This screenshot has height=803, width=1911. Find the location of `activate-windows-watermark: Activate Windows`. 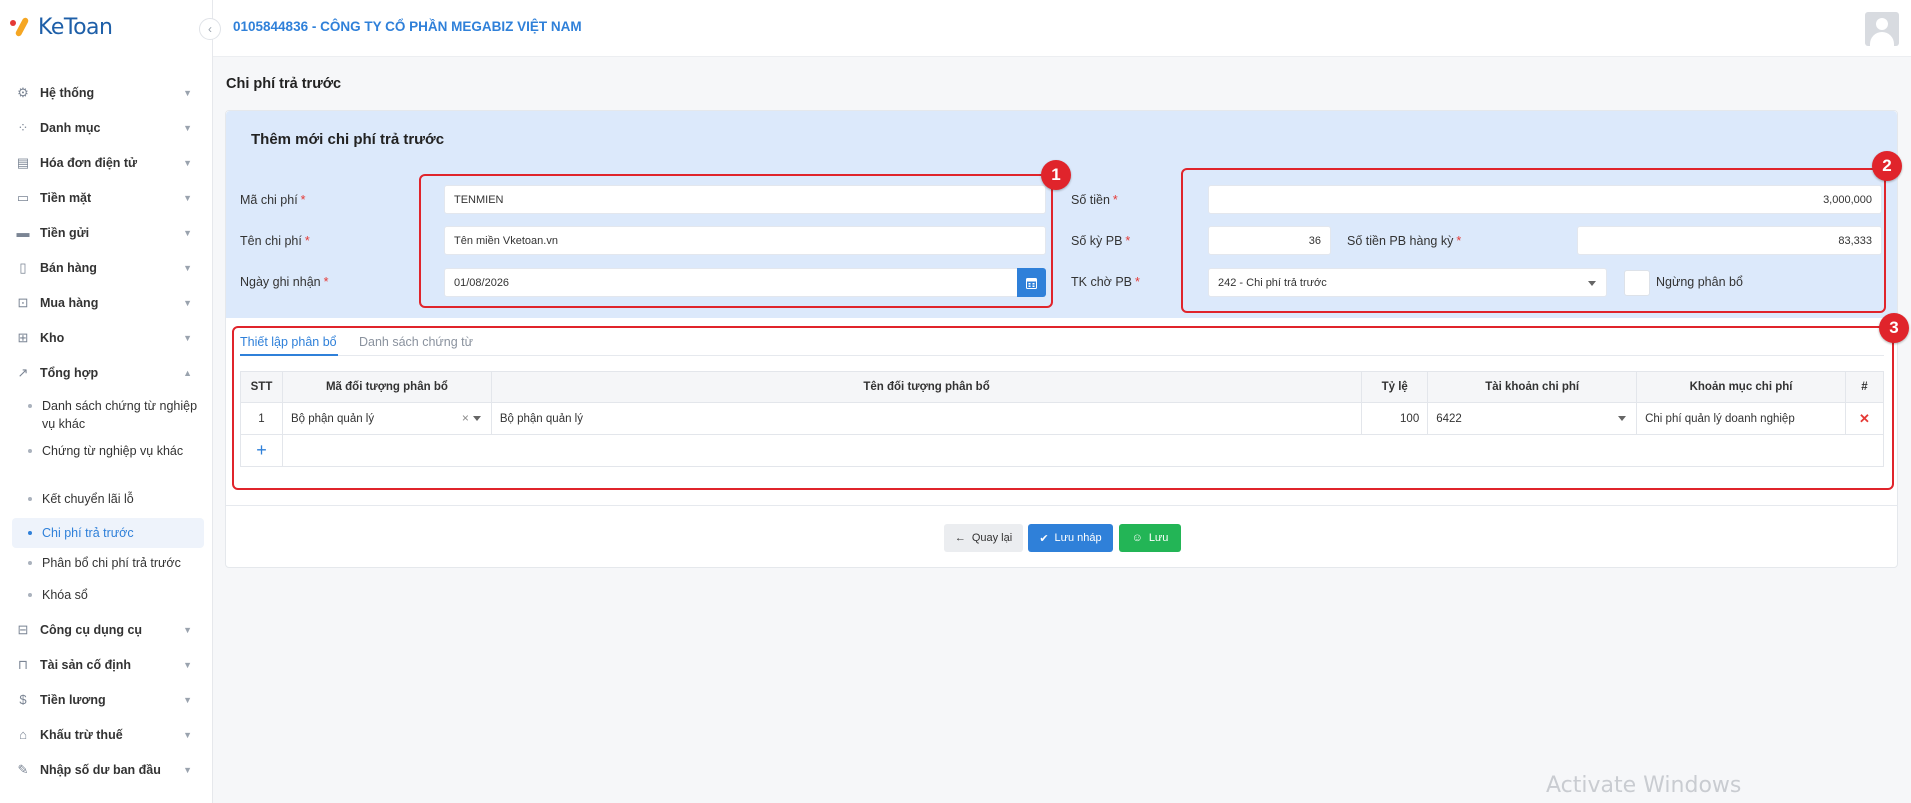

activate-windows-watermark: Activate Windows is located at coordinates (1644, 785).